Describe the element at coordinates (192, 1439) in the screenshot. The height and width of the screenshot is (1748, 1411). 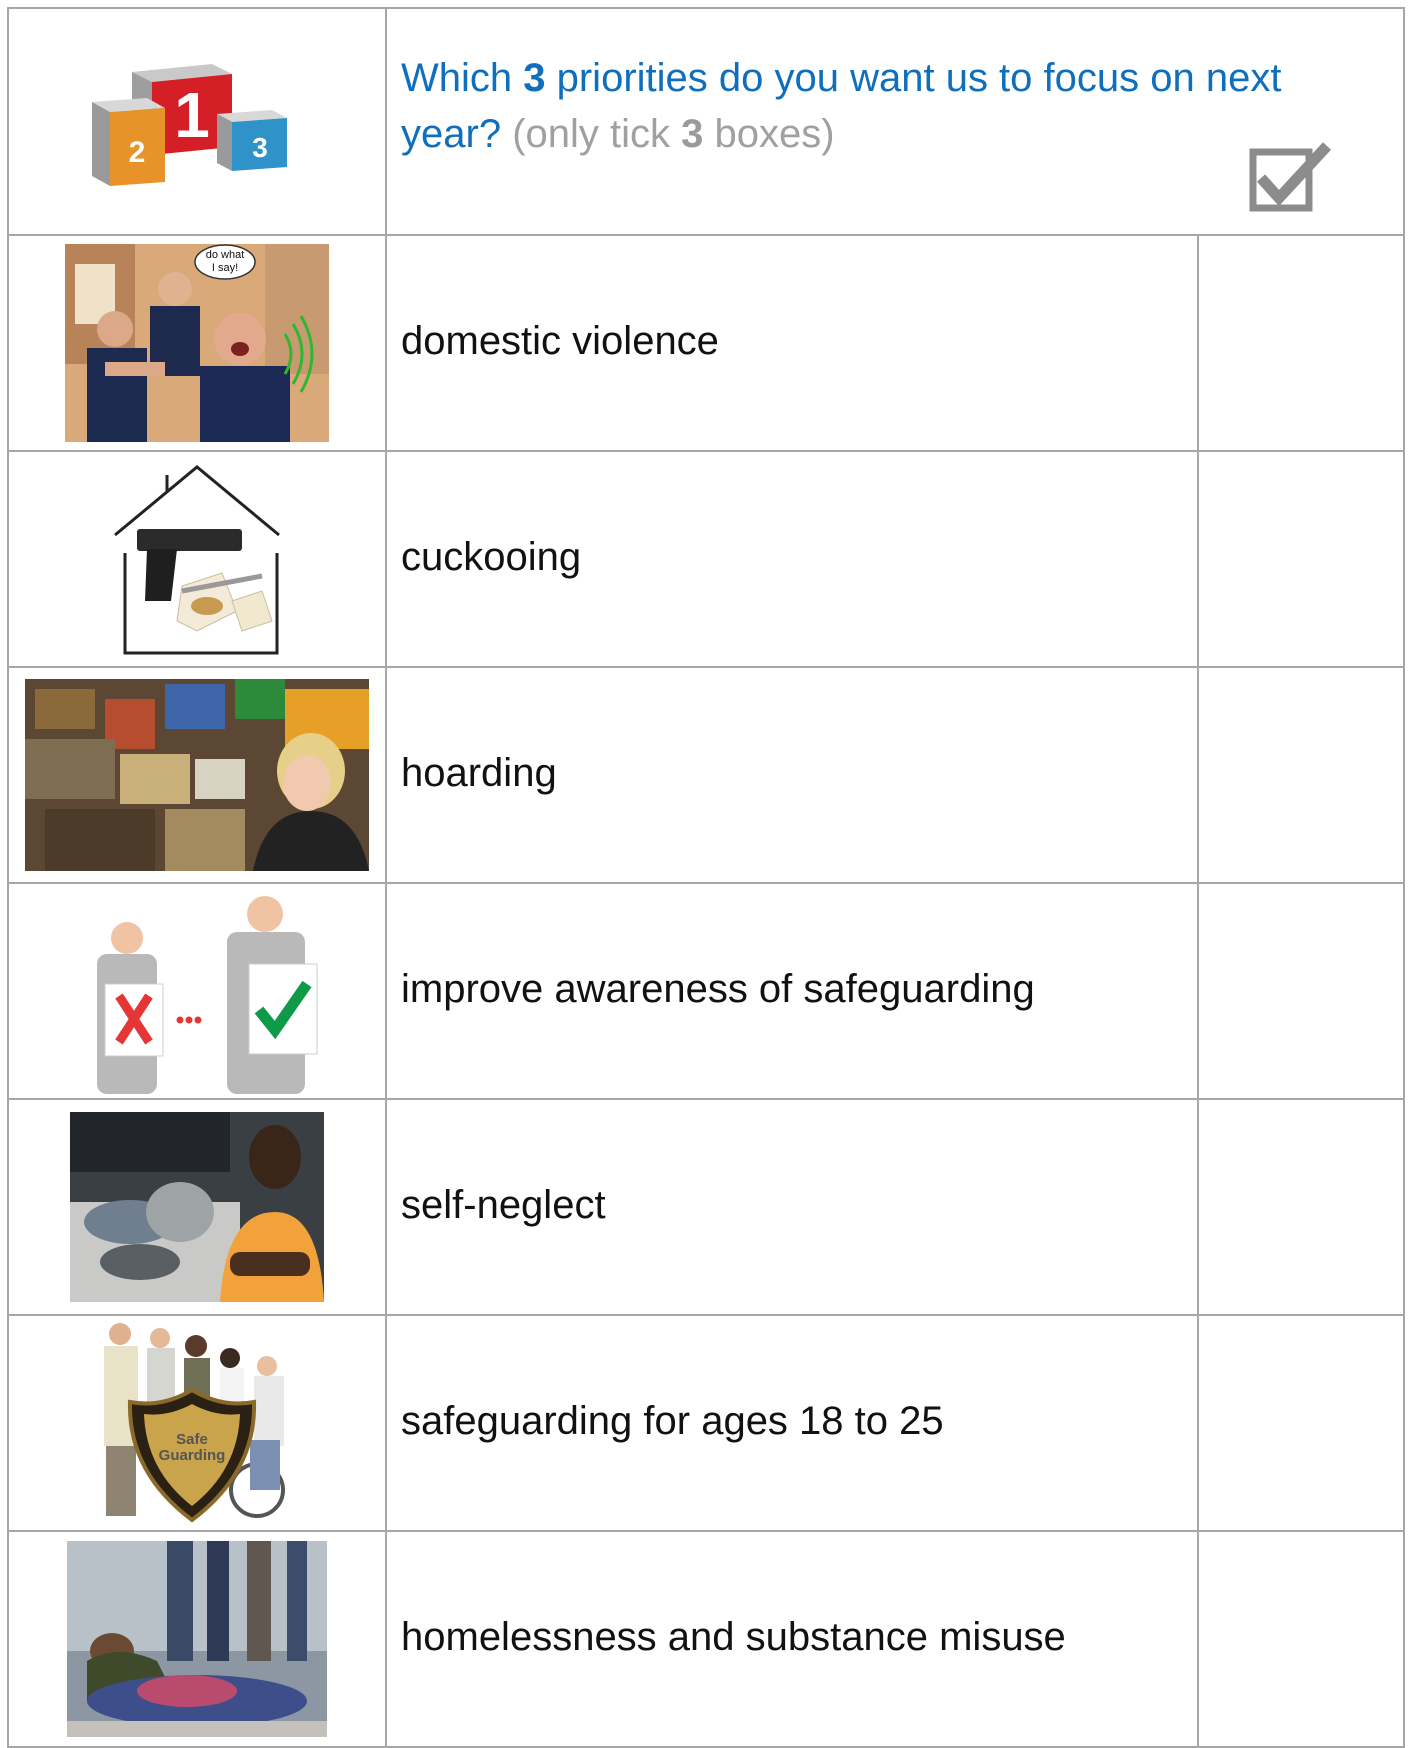
I see `shield-text-safe: Safe` at that location.